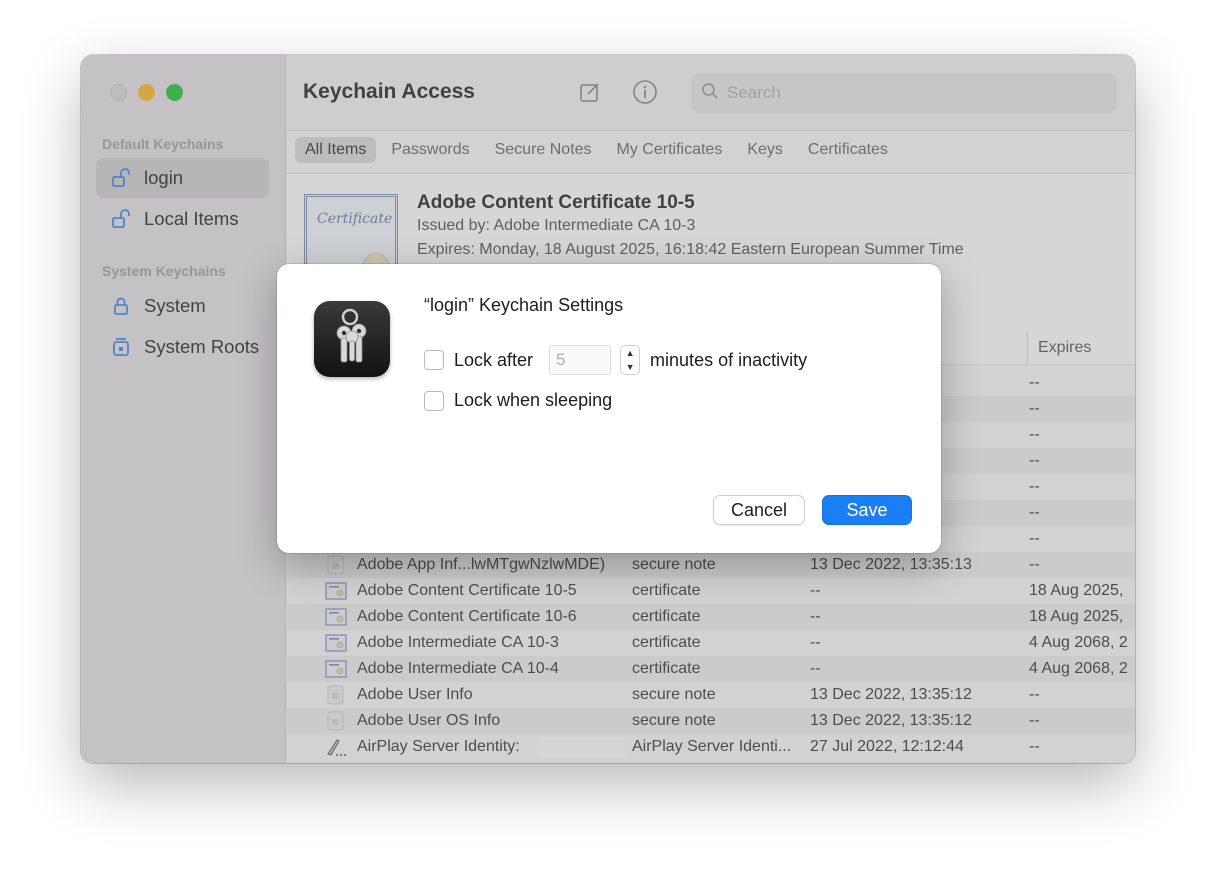 The width and height of the screenshot is (1216, 870). I want to click on keychain-app-icon, so click(352, 339).